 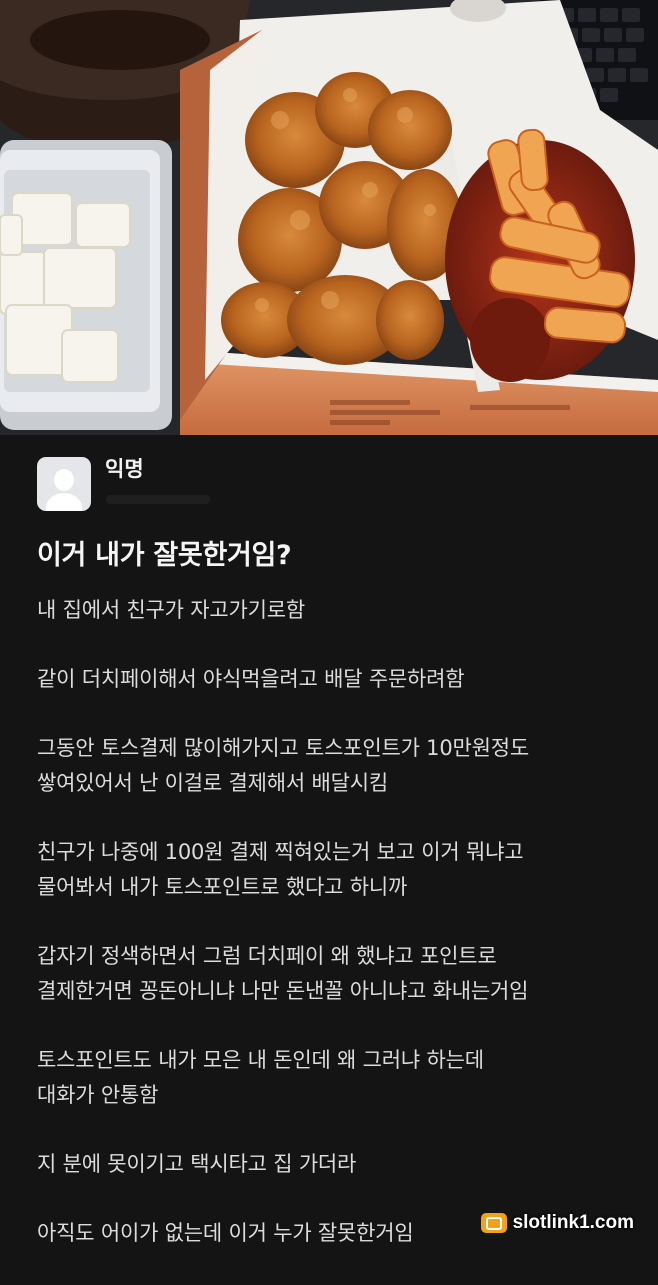 What do you see at coordinates (283, 991) in the screenshot?
I see `text-line: 결제한거면 꽁돈아니냐 나만 돈낸꼴 아니냐고 화내는거임` at bounding box center [283, 991].